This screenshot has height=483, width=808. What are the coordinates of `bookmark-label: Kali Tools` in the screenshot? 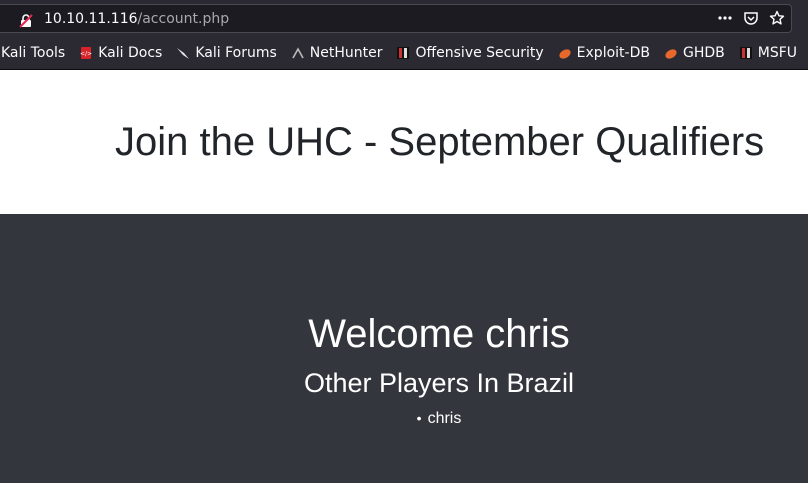 It's located at (33, 53).